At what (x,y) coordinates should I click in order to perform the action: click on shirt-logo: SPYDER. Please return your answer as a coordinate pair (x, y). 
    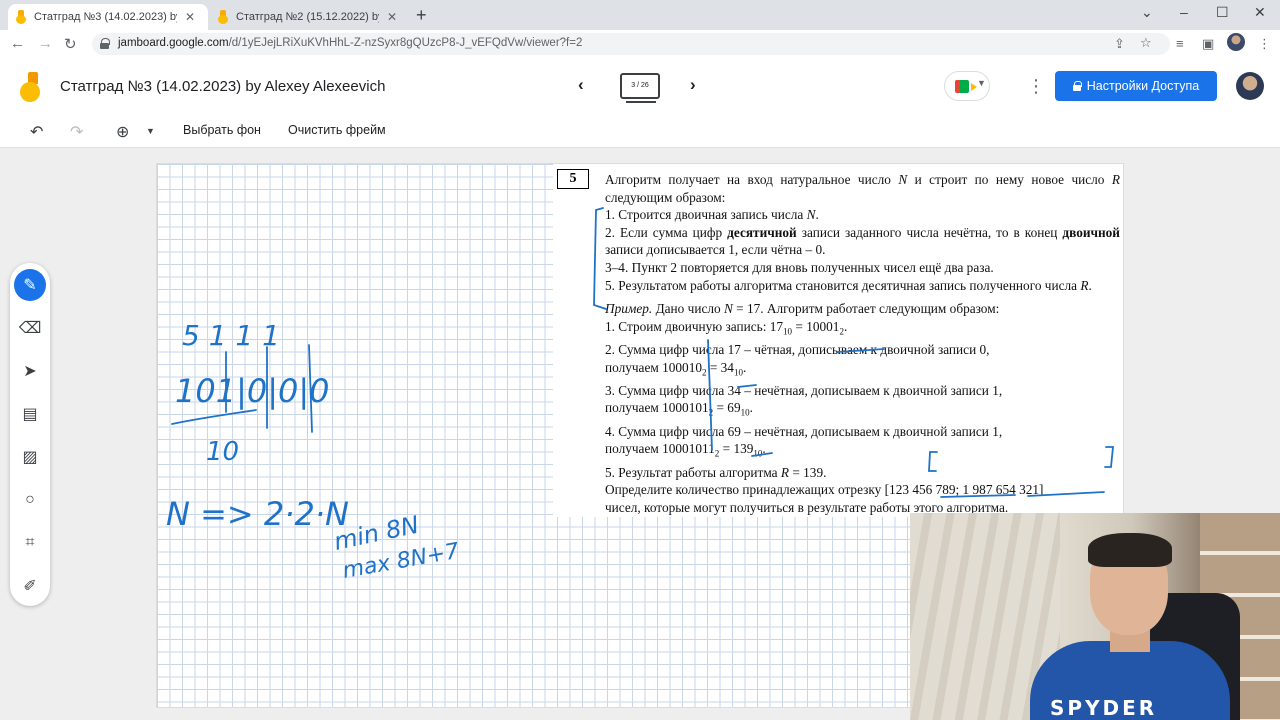
    Looking at the image, I should click on (1104, 708).